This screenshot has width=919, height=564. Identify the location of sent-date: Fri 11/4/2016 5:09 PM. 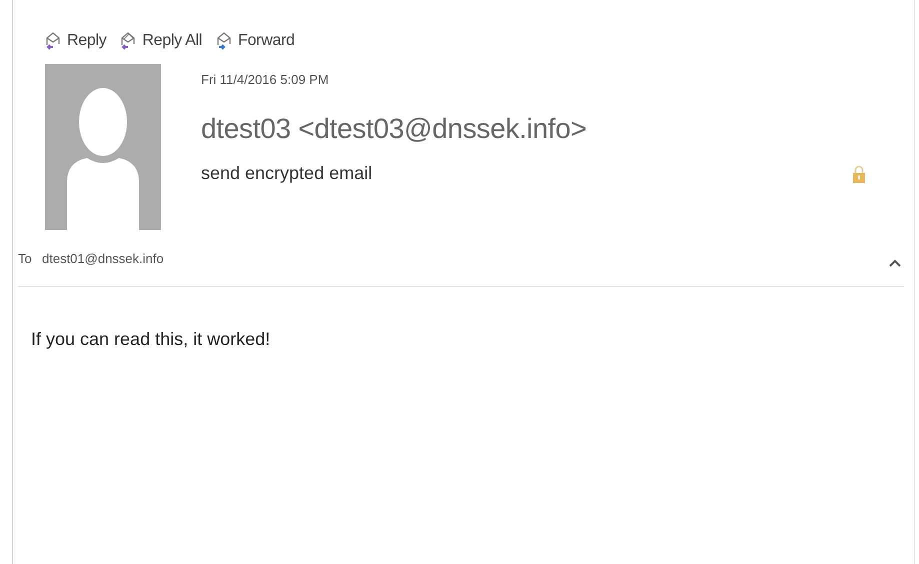
(265, 79).